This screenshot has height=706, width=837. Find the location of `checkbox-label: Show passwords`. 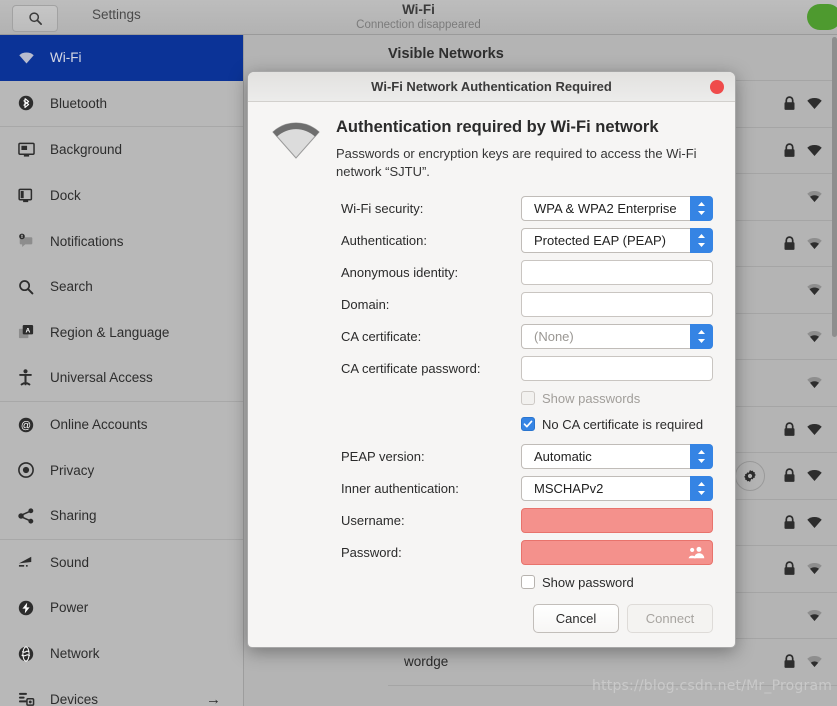

checkbox-label: Show passwords is located at coordinates (591, 398).